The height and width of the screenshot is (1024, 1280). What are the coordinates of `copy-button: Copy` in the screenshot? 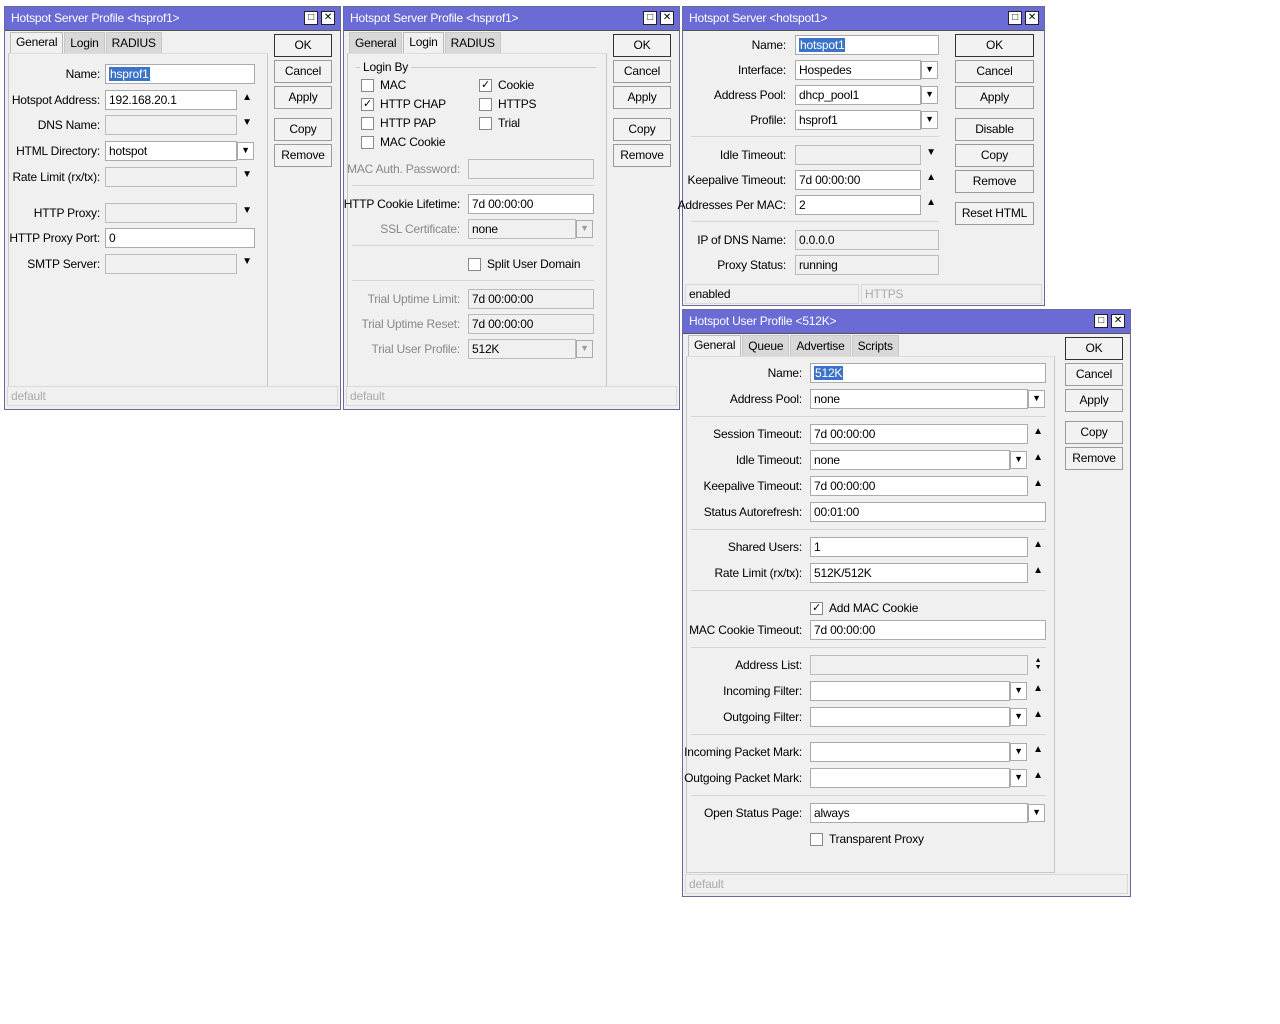 It's located at (642, 129).